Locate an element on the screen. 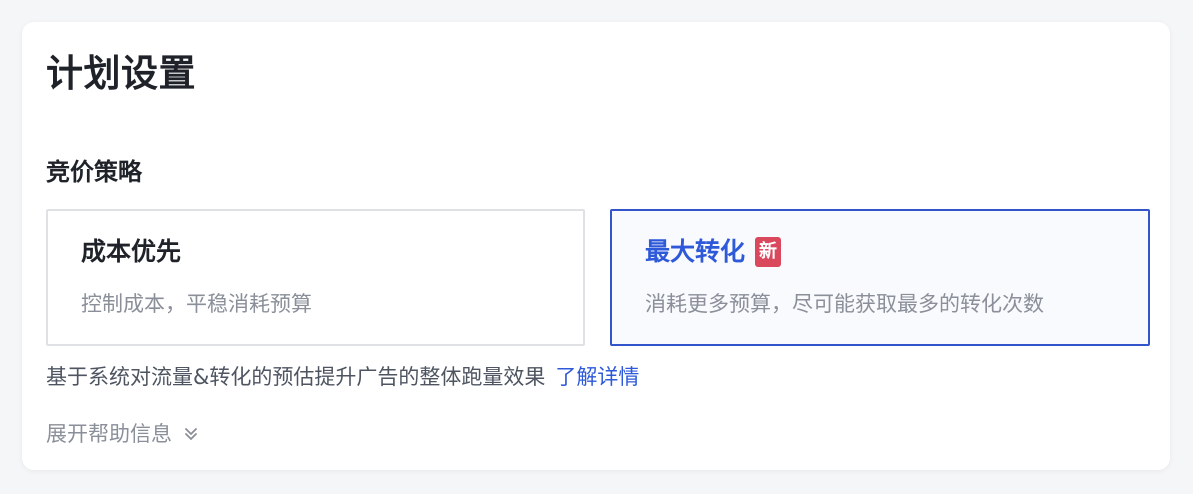  bidding-strategy-title: 竞价策略 is located at coordinates (94, 172).